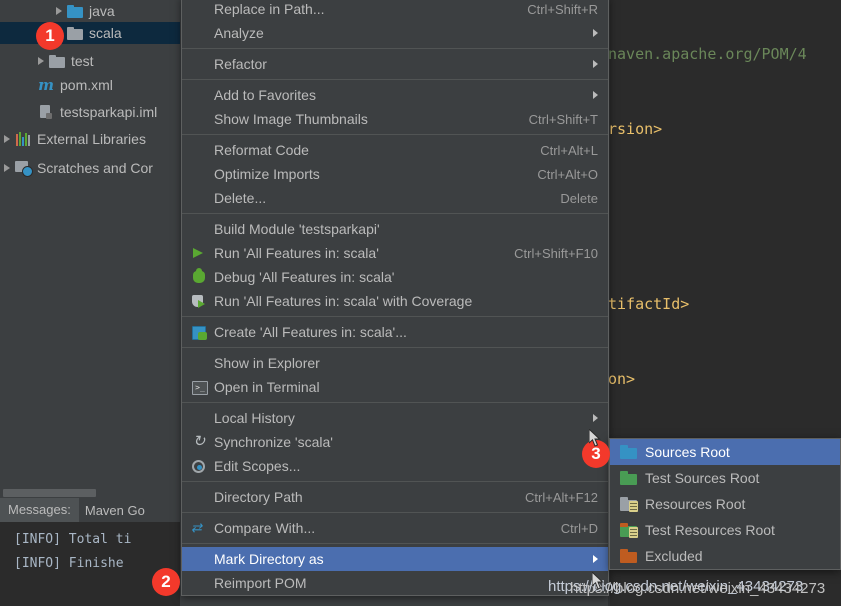  I want to click on menu-item-analyze: Analyze, so click(395, 33).